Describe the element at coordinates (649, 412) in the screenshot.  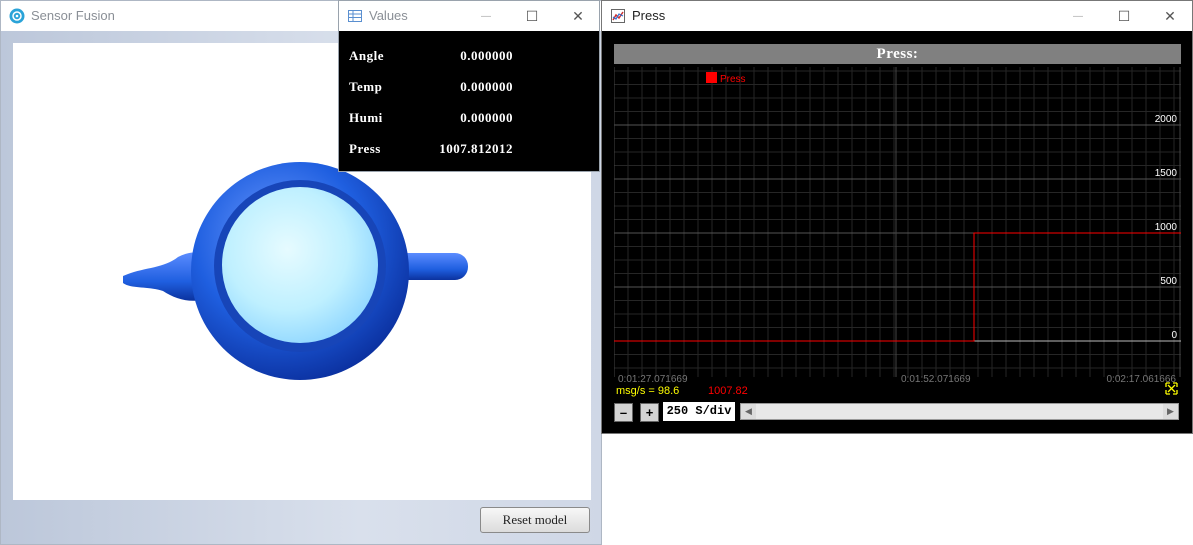
I see `zoom-in-button: +` at that location.